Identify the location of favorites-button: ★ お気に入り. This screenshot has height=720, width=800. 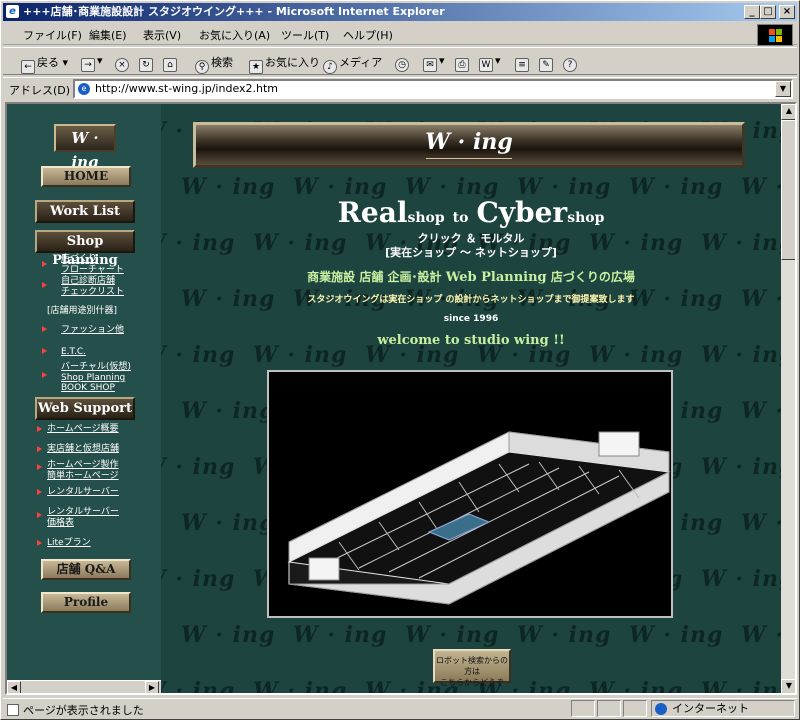
(284, 64).